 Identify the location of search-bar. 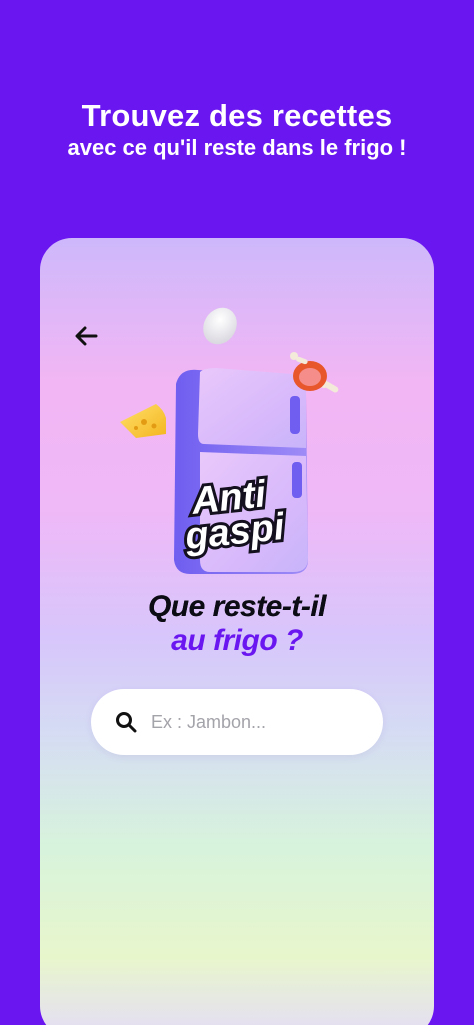
(237, 722).